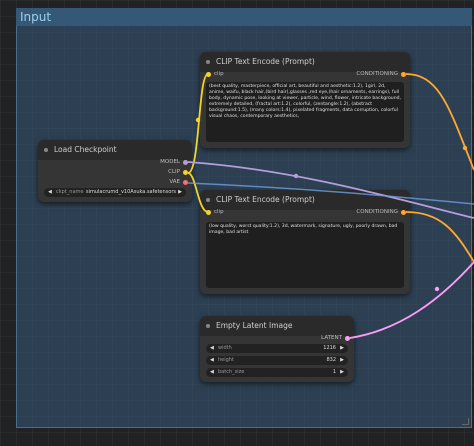 The width and height of the screenshot is (474, 446). I want to click on link-clip-to-negative, so click(198, 192).